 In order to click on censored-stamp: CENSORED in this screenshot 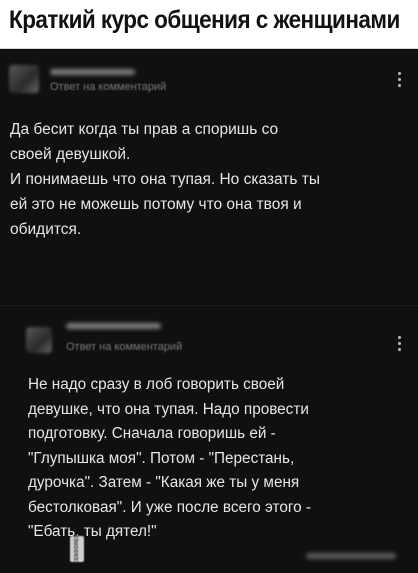, I will do `click(77, 549)`.